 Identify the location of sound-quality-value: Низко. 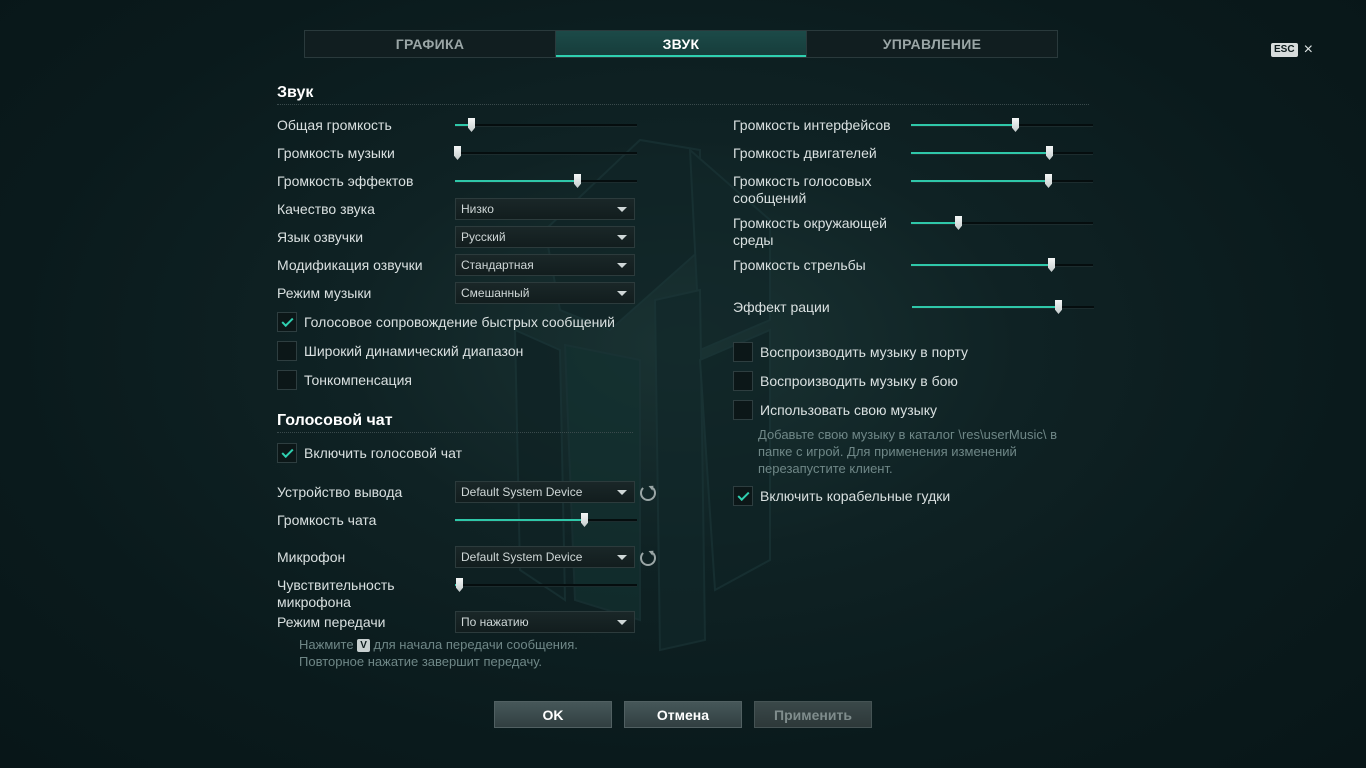
(477, 209).